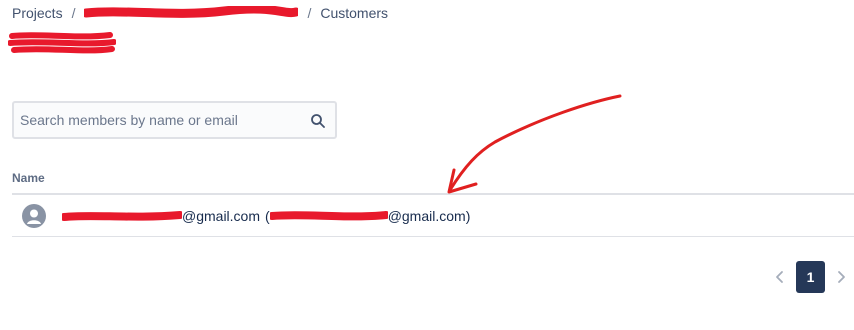 Image resolution: width=854 pixels, height=330 pixels. I want to click on column-header-name: Name, so click(28, 178).